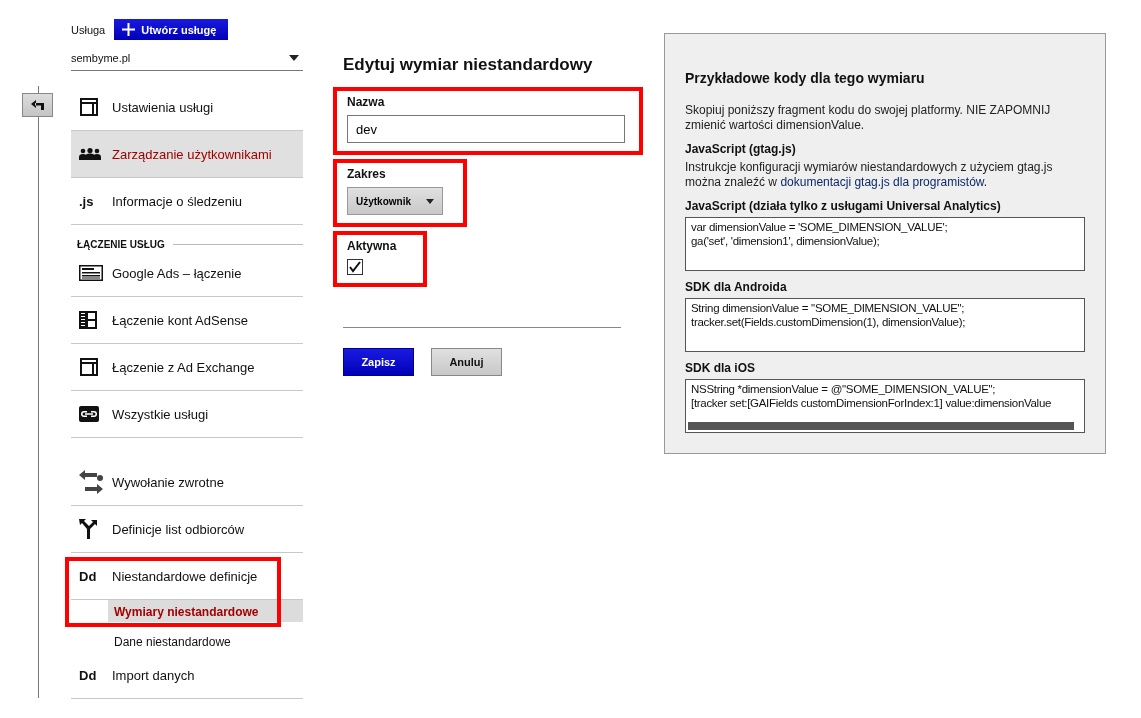 The image size is (1141, 718). I want to click on scrollbar, so click(881, 426).